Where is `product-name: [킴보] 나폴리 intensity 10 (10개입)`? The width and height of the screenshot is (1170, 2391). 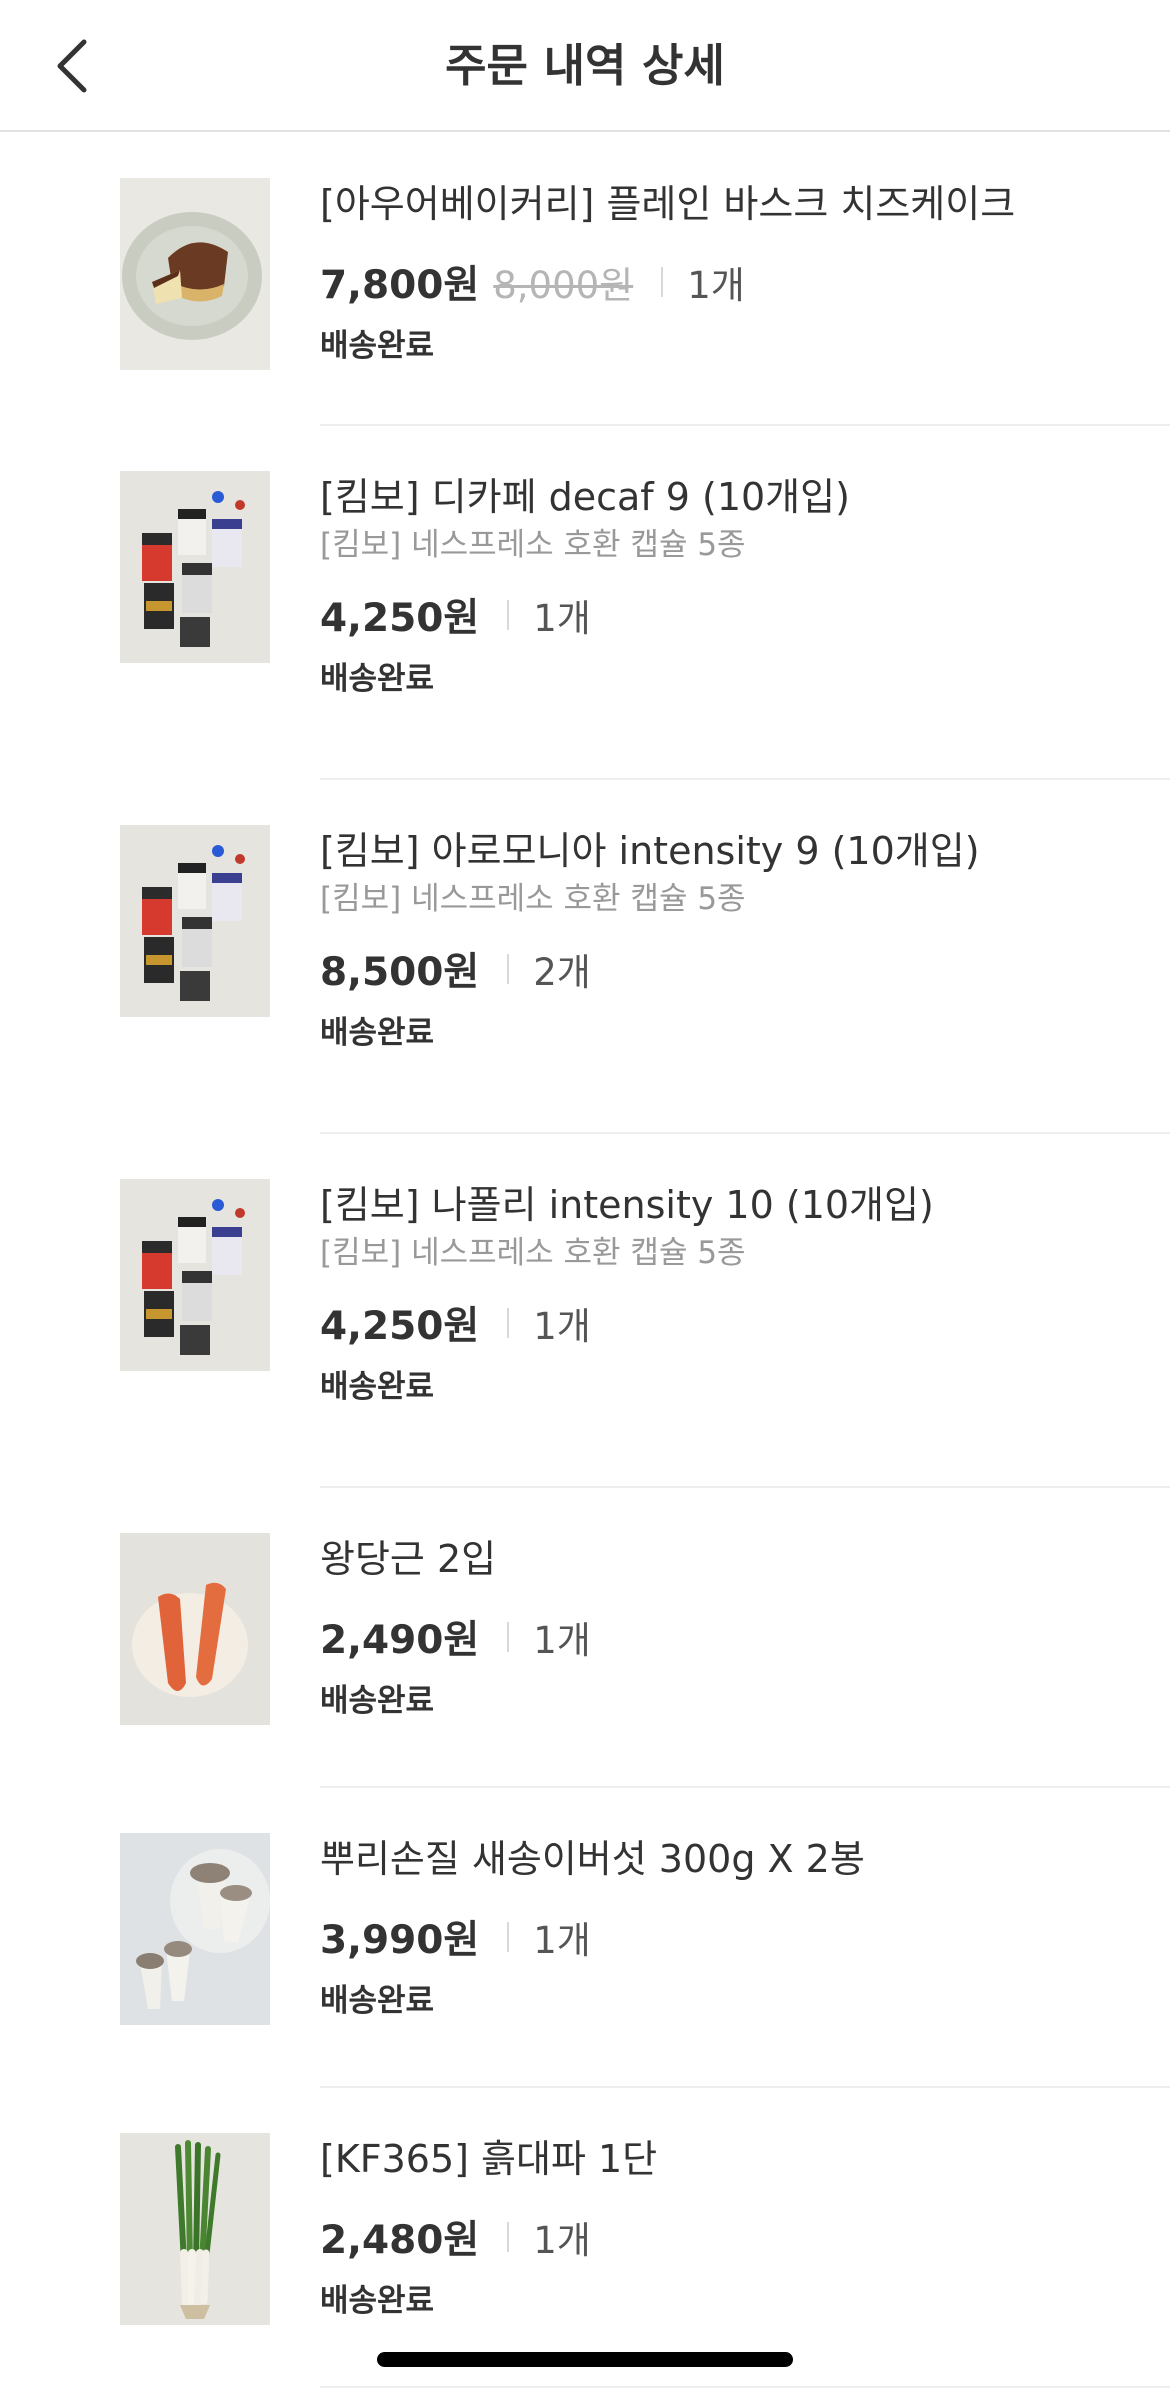
product-name: [킴보] 나폴리 intensity 10 (10개입) is located at coordinates (627, 1205).